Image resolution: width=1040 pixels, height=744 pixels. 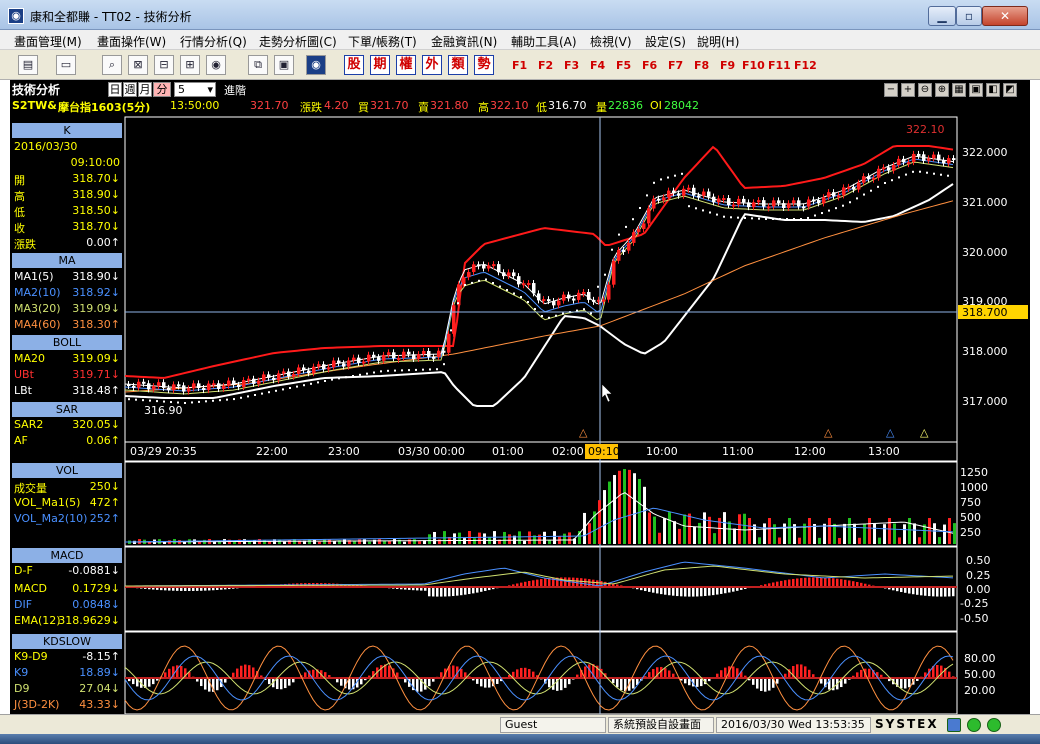 I want to click on fkey-f1: F1, so click(x=519, y=65).